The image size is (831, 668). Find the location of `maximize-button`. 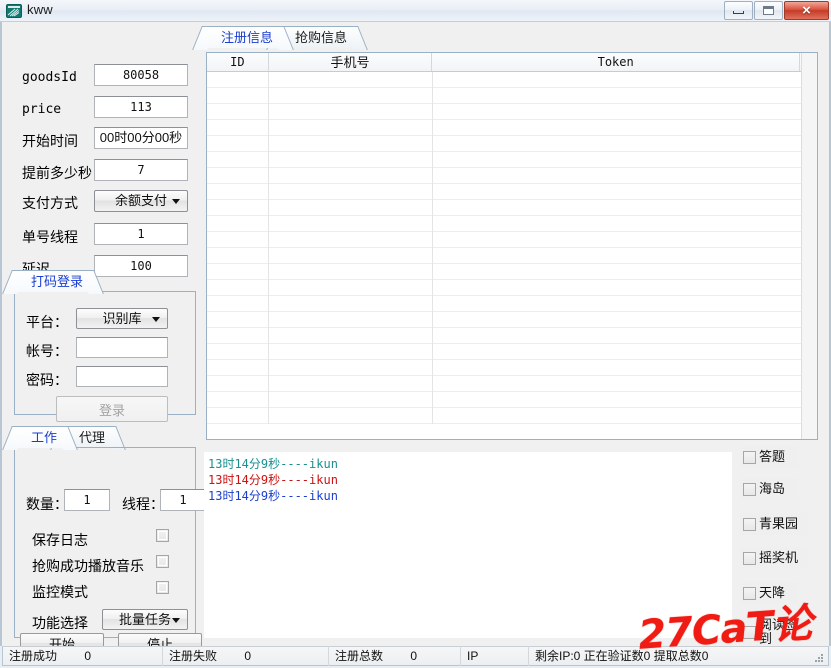

maximize-button is located at coordinates (768, 10).